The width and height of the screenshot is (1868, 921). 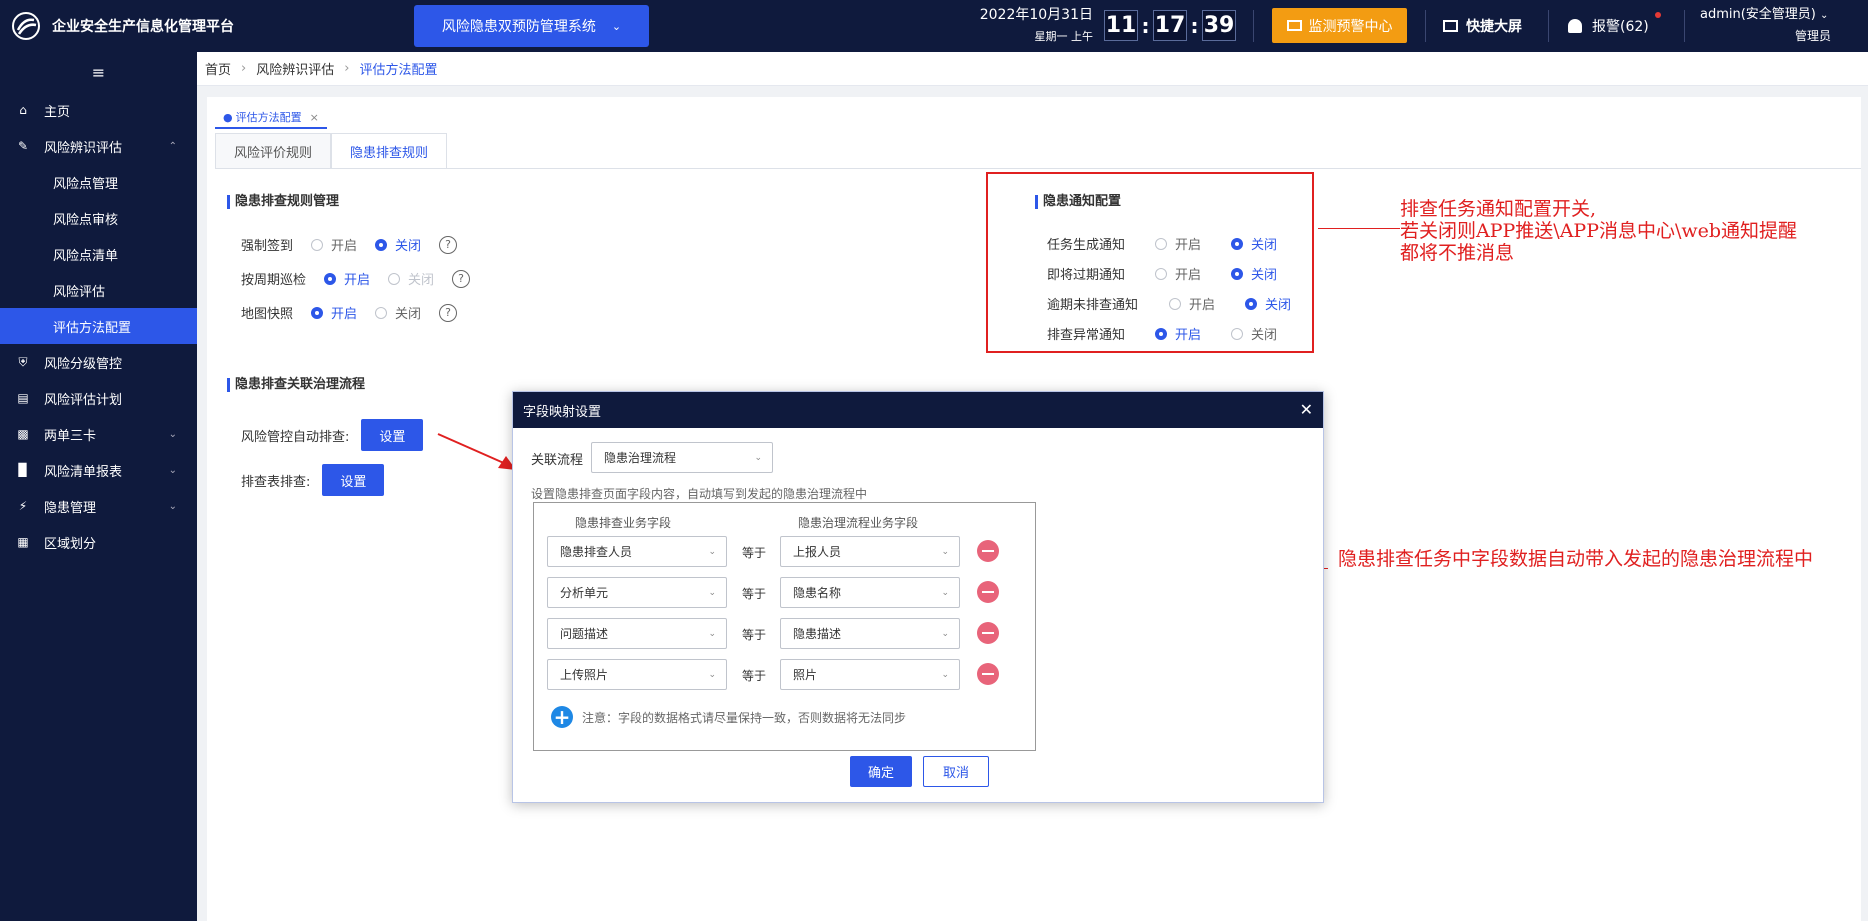 What do you see at coordinates (98, 182) in the screenshot?
I see `sidebar-sub-risk-point-manage: 风险点管理` at bounding box center [98, 182].